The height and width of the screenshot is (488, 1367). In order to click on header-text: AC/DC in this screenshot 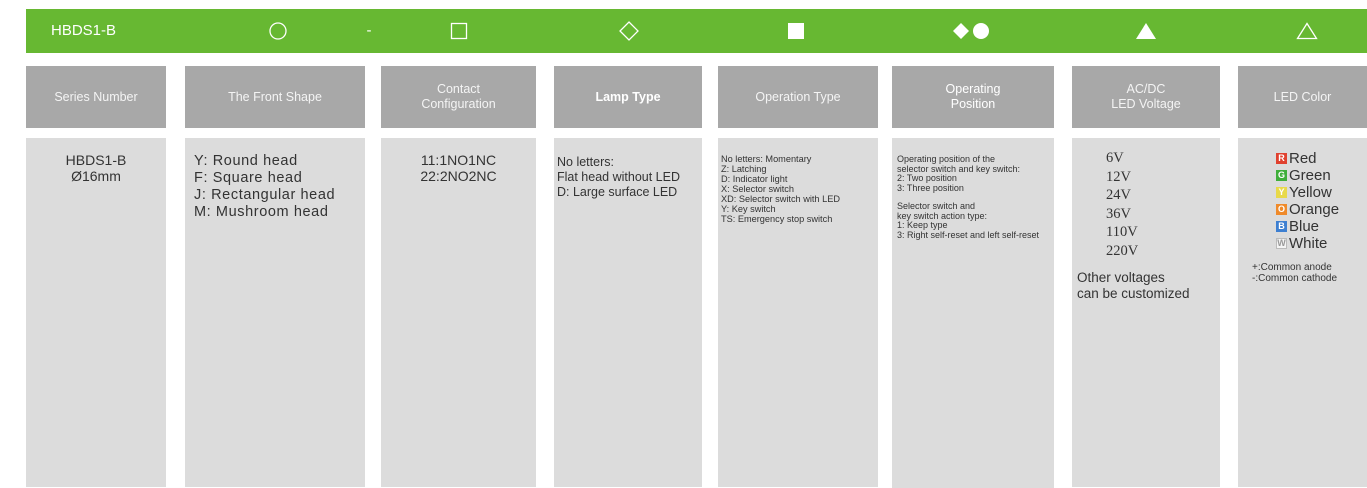, I will do `click(1146, 89)`.